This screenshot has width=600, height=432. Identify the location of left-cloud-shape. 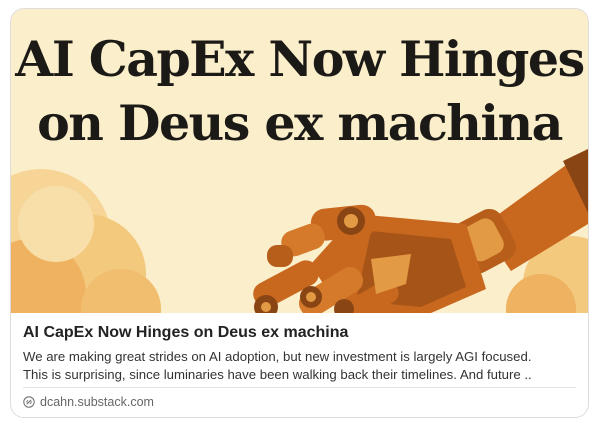
(86, 241).